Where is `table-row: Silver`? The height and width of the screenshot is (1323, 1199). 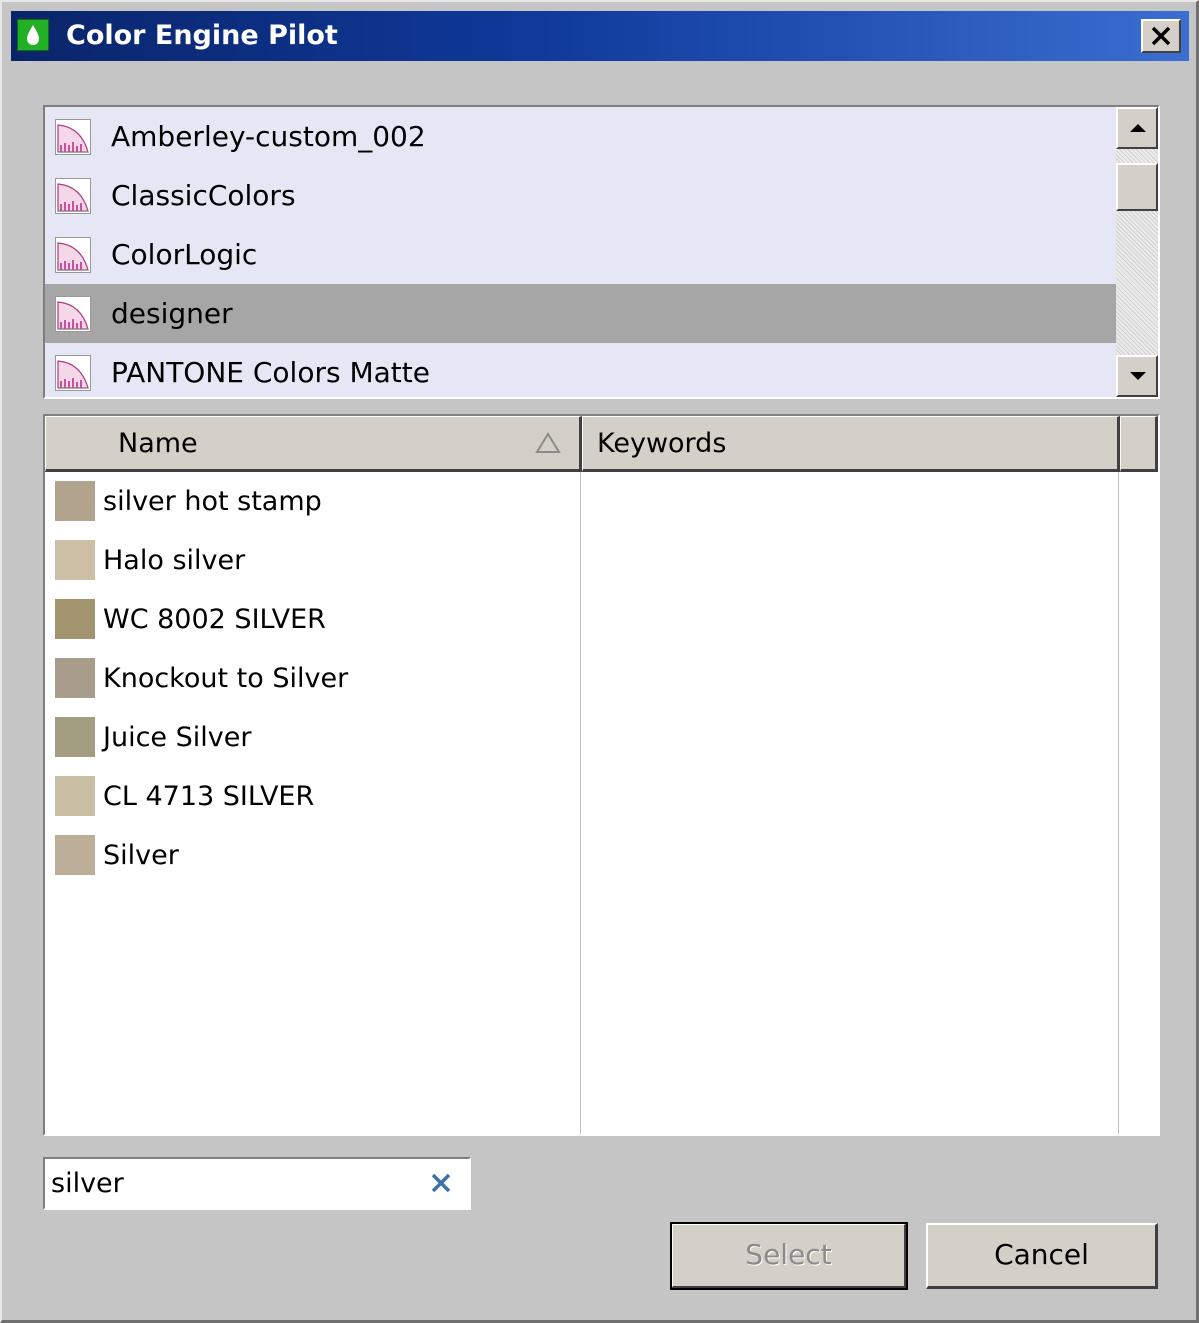
table-row: Silver is located at coordinates (312, 855).